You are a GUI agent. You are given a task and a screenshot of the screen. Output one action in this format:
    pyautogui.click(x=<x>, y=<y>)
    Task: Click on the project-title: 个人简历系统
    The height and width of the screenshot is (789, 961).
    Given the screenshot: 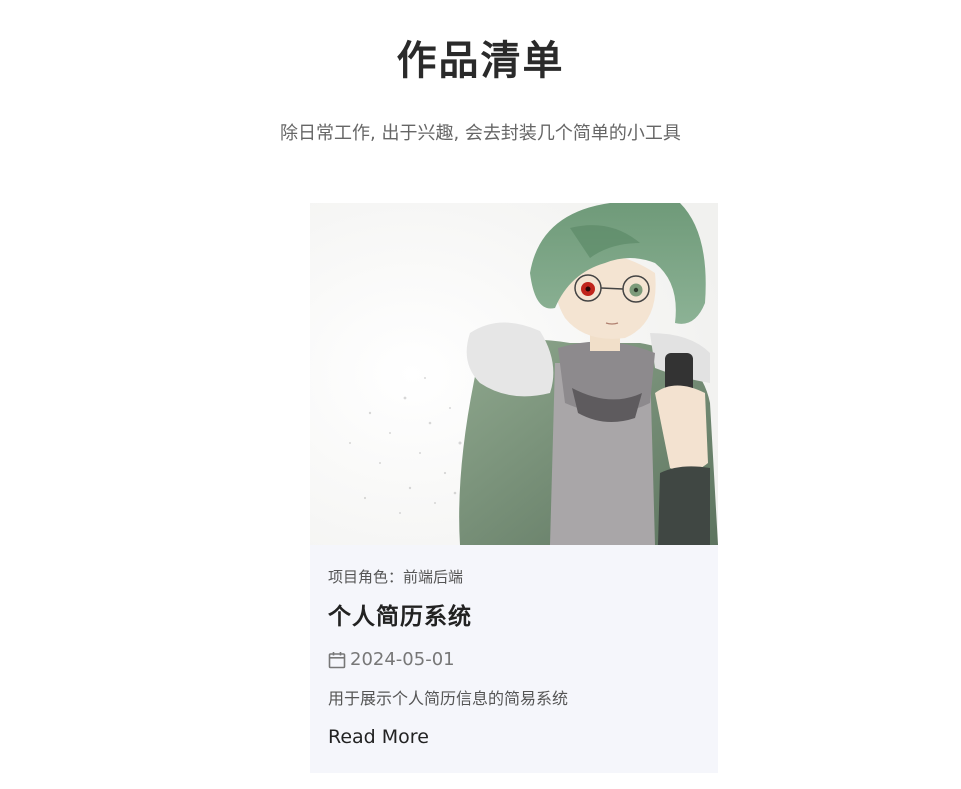 What is the action you would take?
    pyautogui.click(x=514, y=617)
    